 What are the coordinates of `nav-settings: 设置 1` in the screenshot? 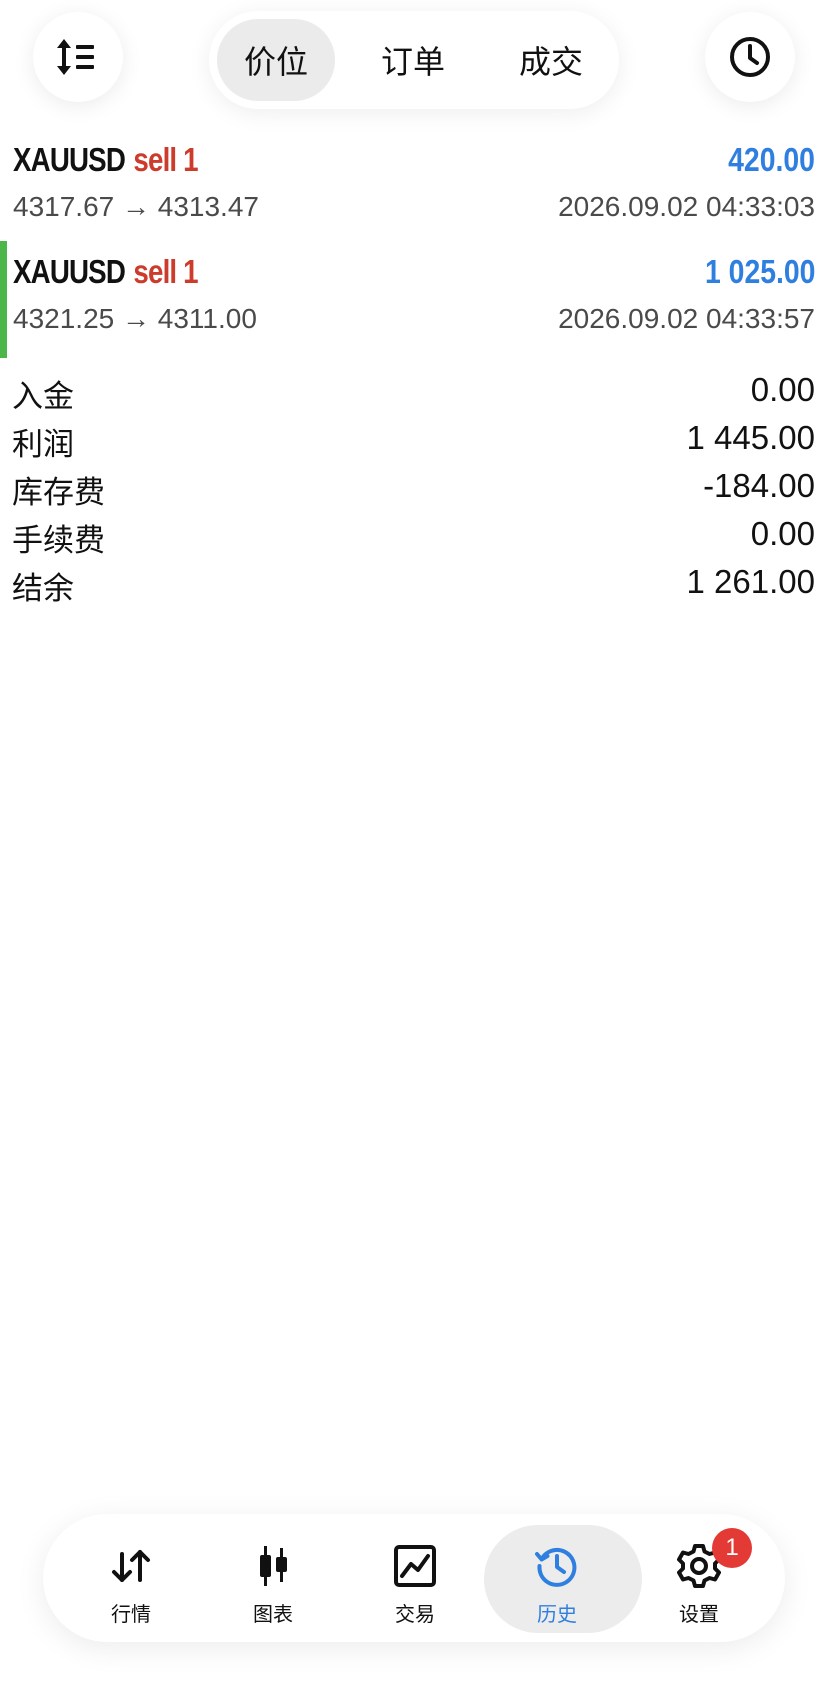 It's located at (699, 1578).